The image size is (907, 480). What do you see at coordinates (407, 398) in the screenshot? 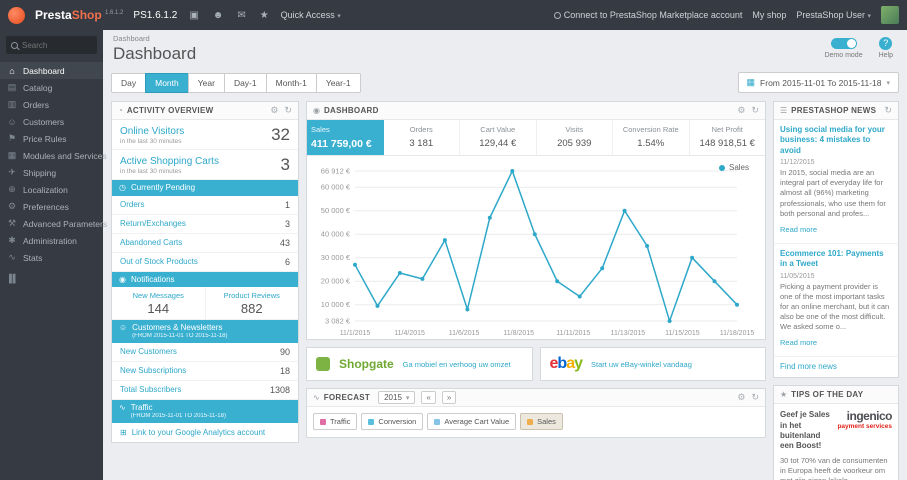
I see `chevron-down-icon: ▾` at bounding box center [407, 398].